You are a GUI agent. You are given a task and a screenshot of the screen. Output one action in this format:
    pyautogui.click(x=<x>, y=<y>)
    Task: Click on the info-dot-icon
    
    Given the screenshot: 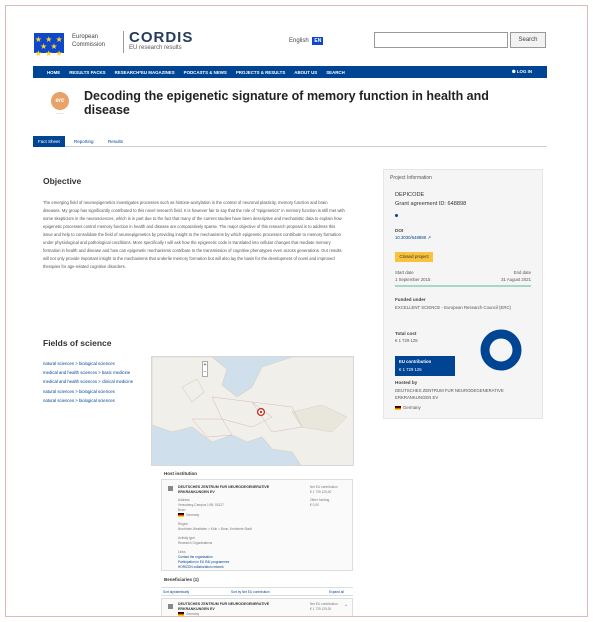 What is the action you would take?
    pyautogui.click(x=396, y=215)
    